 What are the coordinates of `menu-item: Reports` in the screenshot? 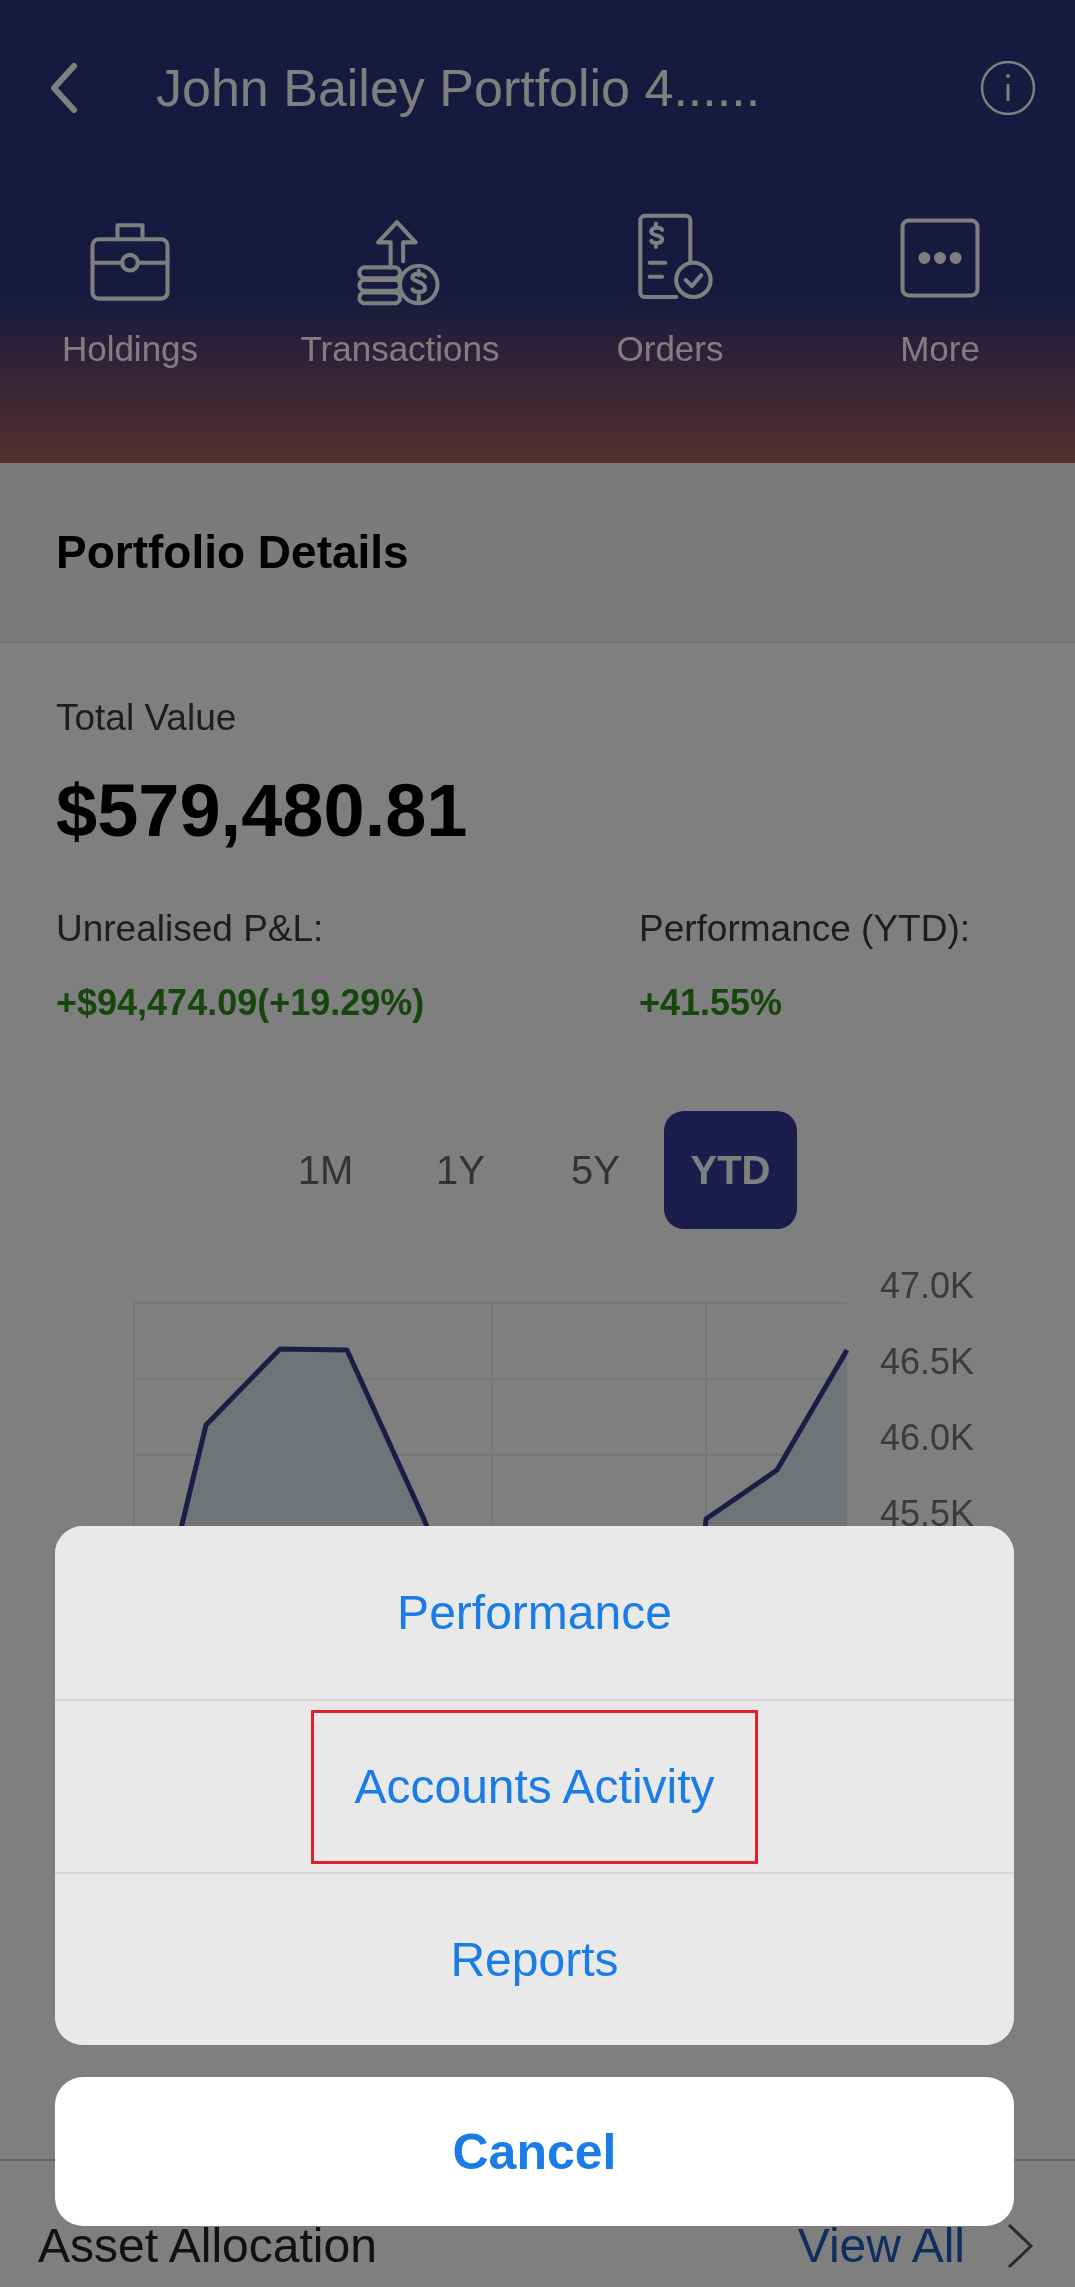 It's located at (534, 1958).